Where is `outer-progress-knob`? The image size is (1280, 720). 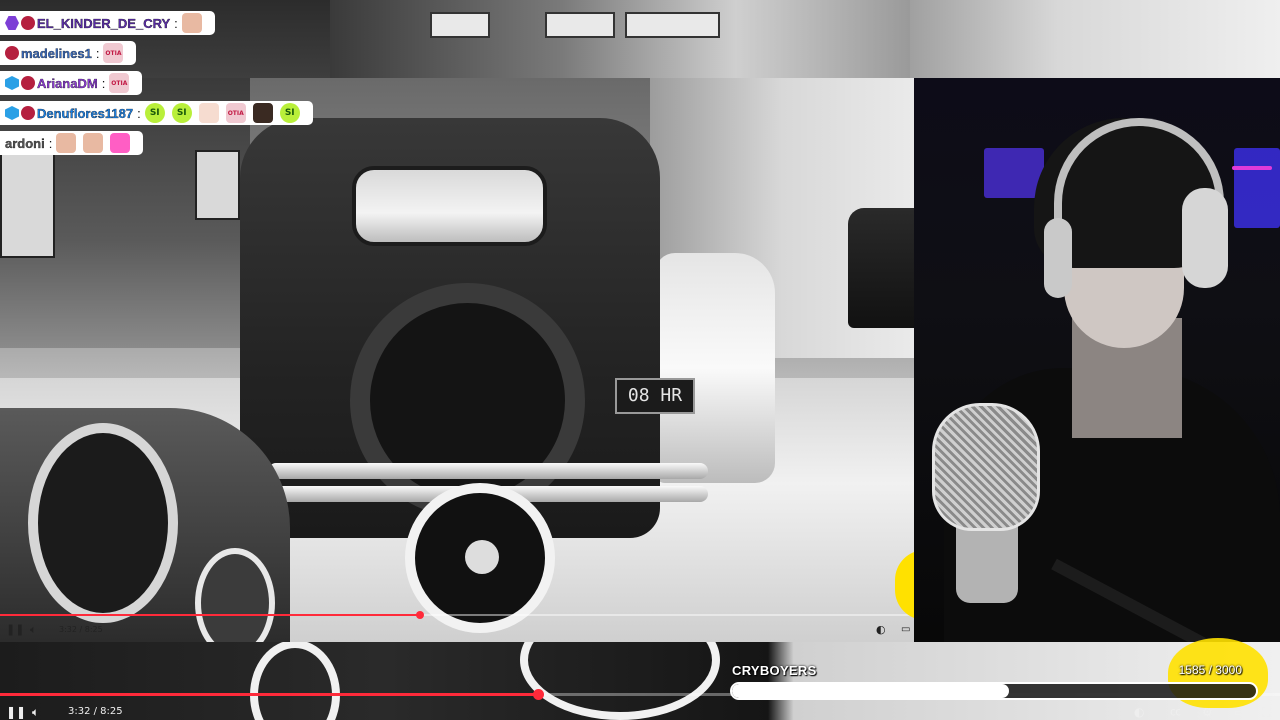 outer-progress-knob is located at coordinates (538, 694).